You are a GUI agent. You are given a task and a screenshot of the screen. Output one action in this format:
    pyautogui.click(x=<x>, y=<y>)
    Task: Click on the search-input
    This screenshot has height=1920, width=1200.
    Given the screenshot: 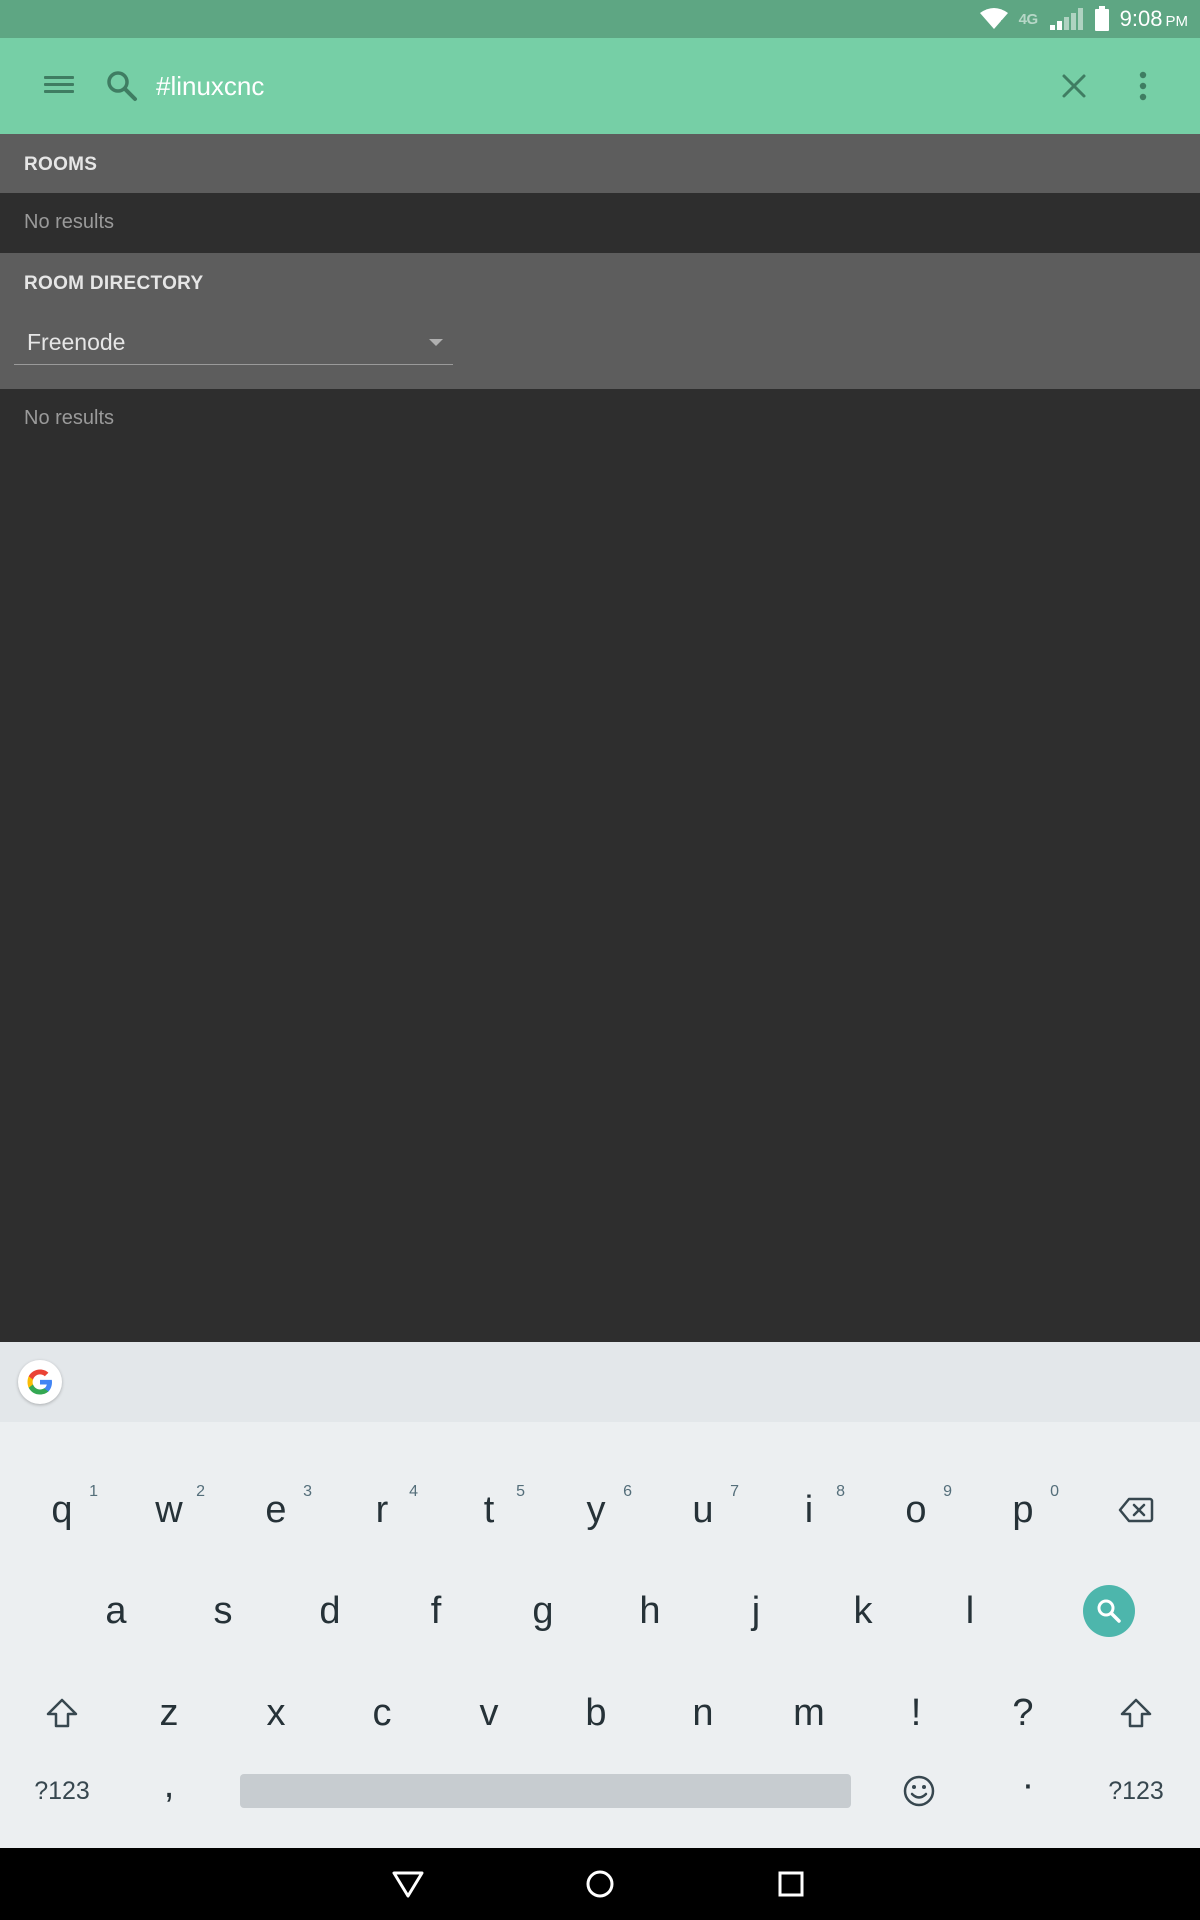 What is the action you would take?
    pyautogui.click(x=591, y=86)
    